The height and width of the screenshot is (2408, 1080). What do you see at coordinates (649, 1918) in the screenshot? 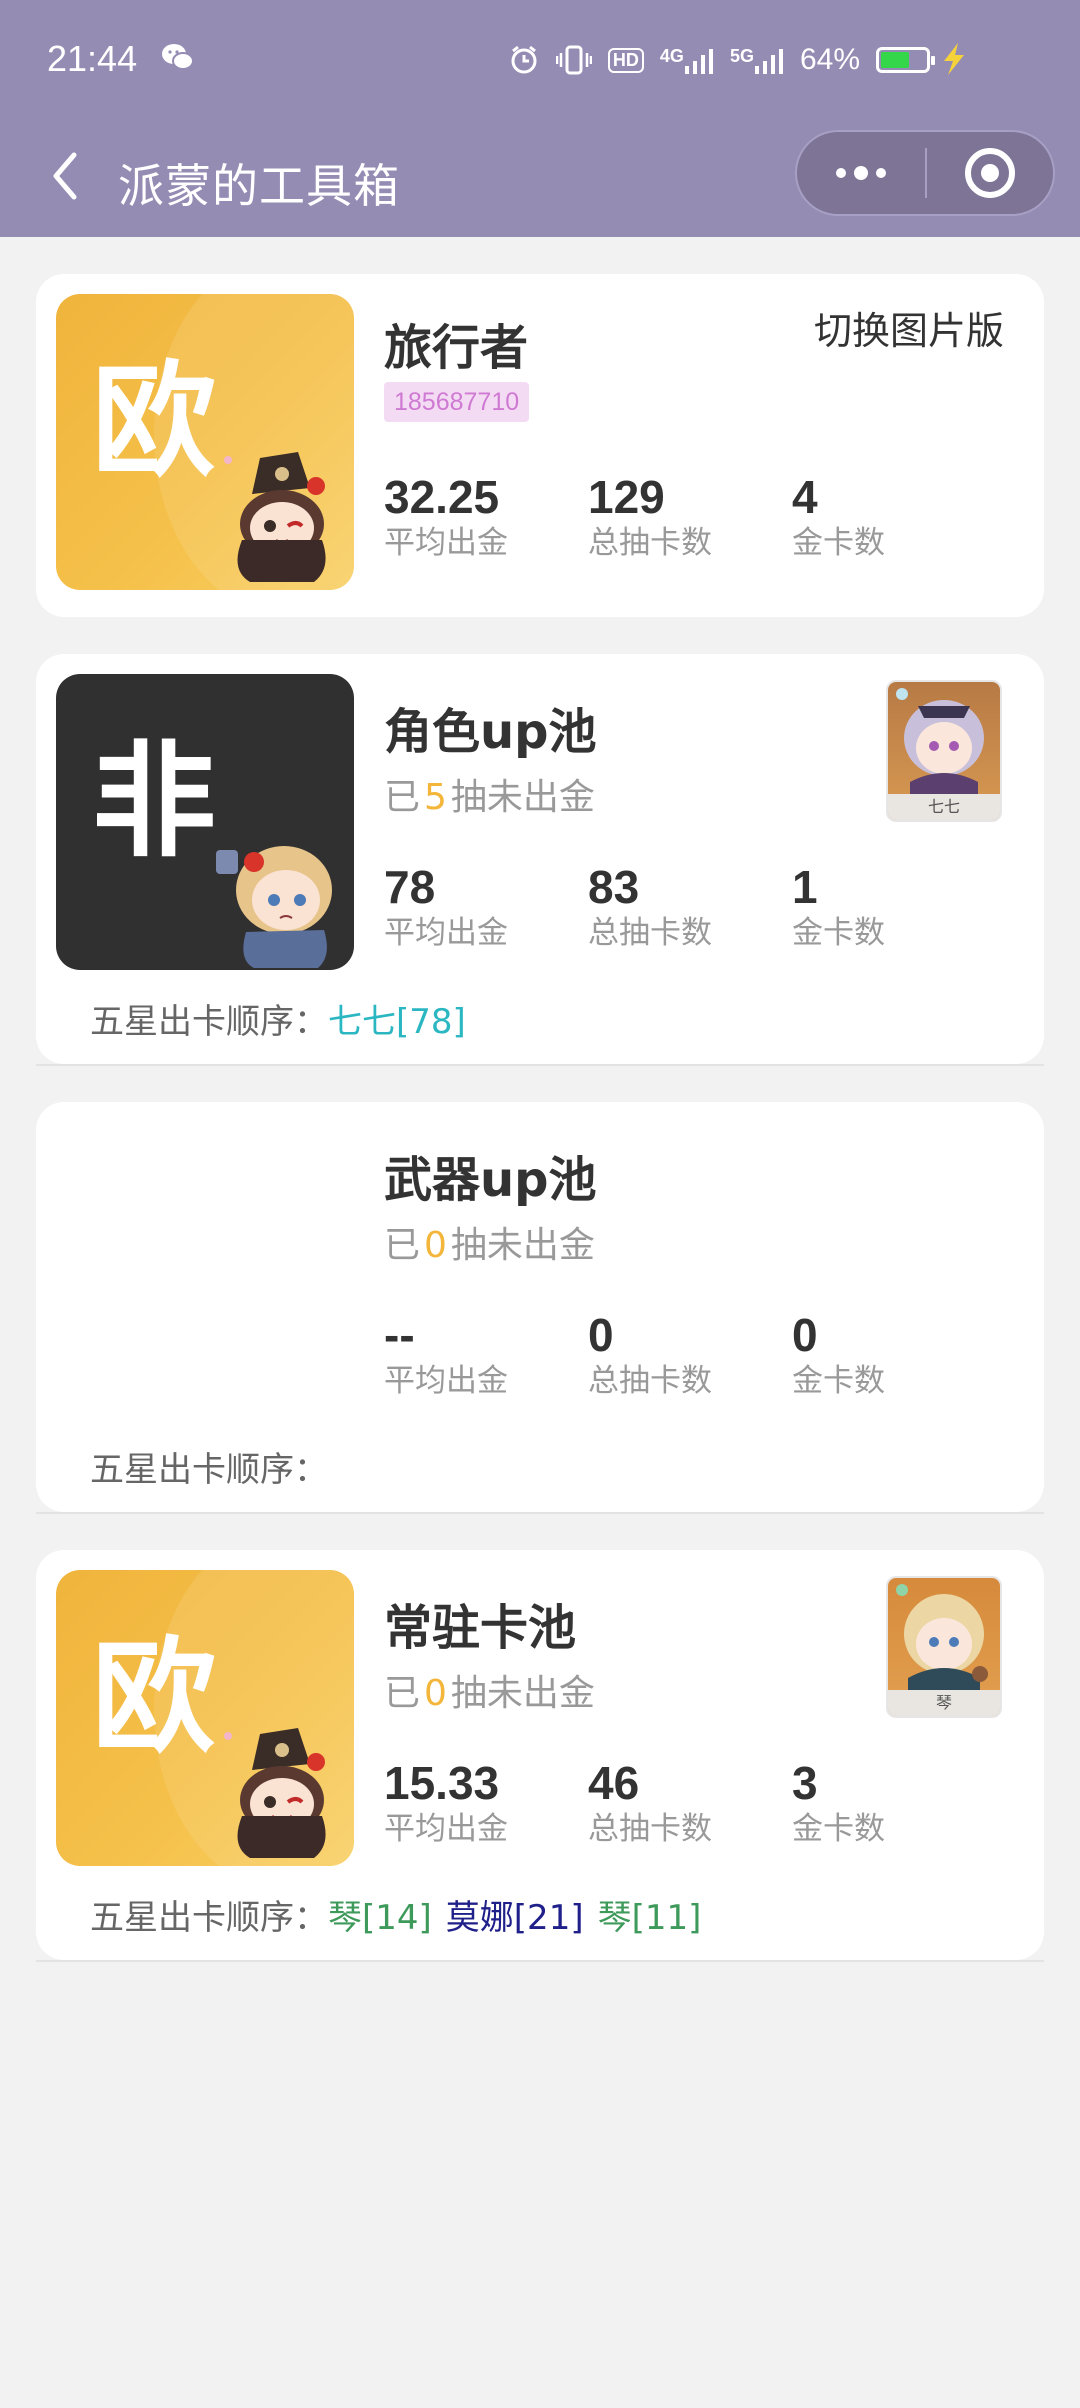
I see `order-entry: 琴[11]` at bounding box center [649, 1918].